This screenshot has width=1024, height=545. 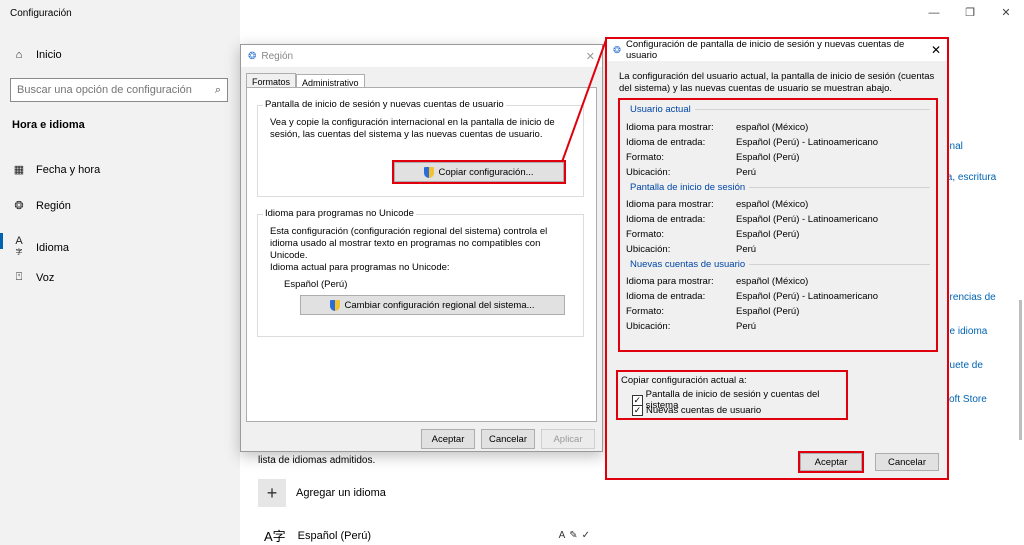 What do you see at coordinates (568, 439) in the screenshot?
I see `apply-button: Aplicar` at bounding box center [568, 439].